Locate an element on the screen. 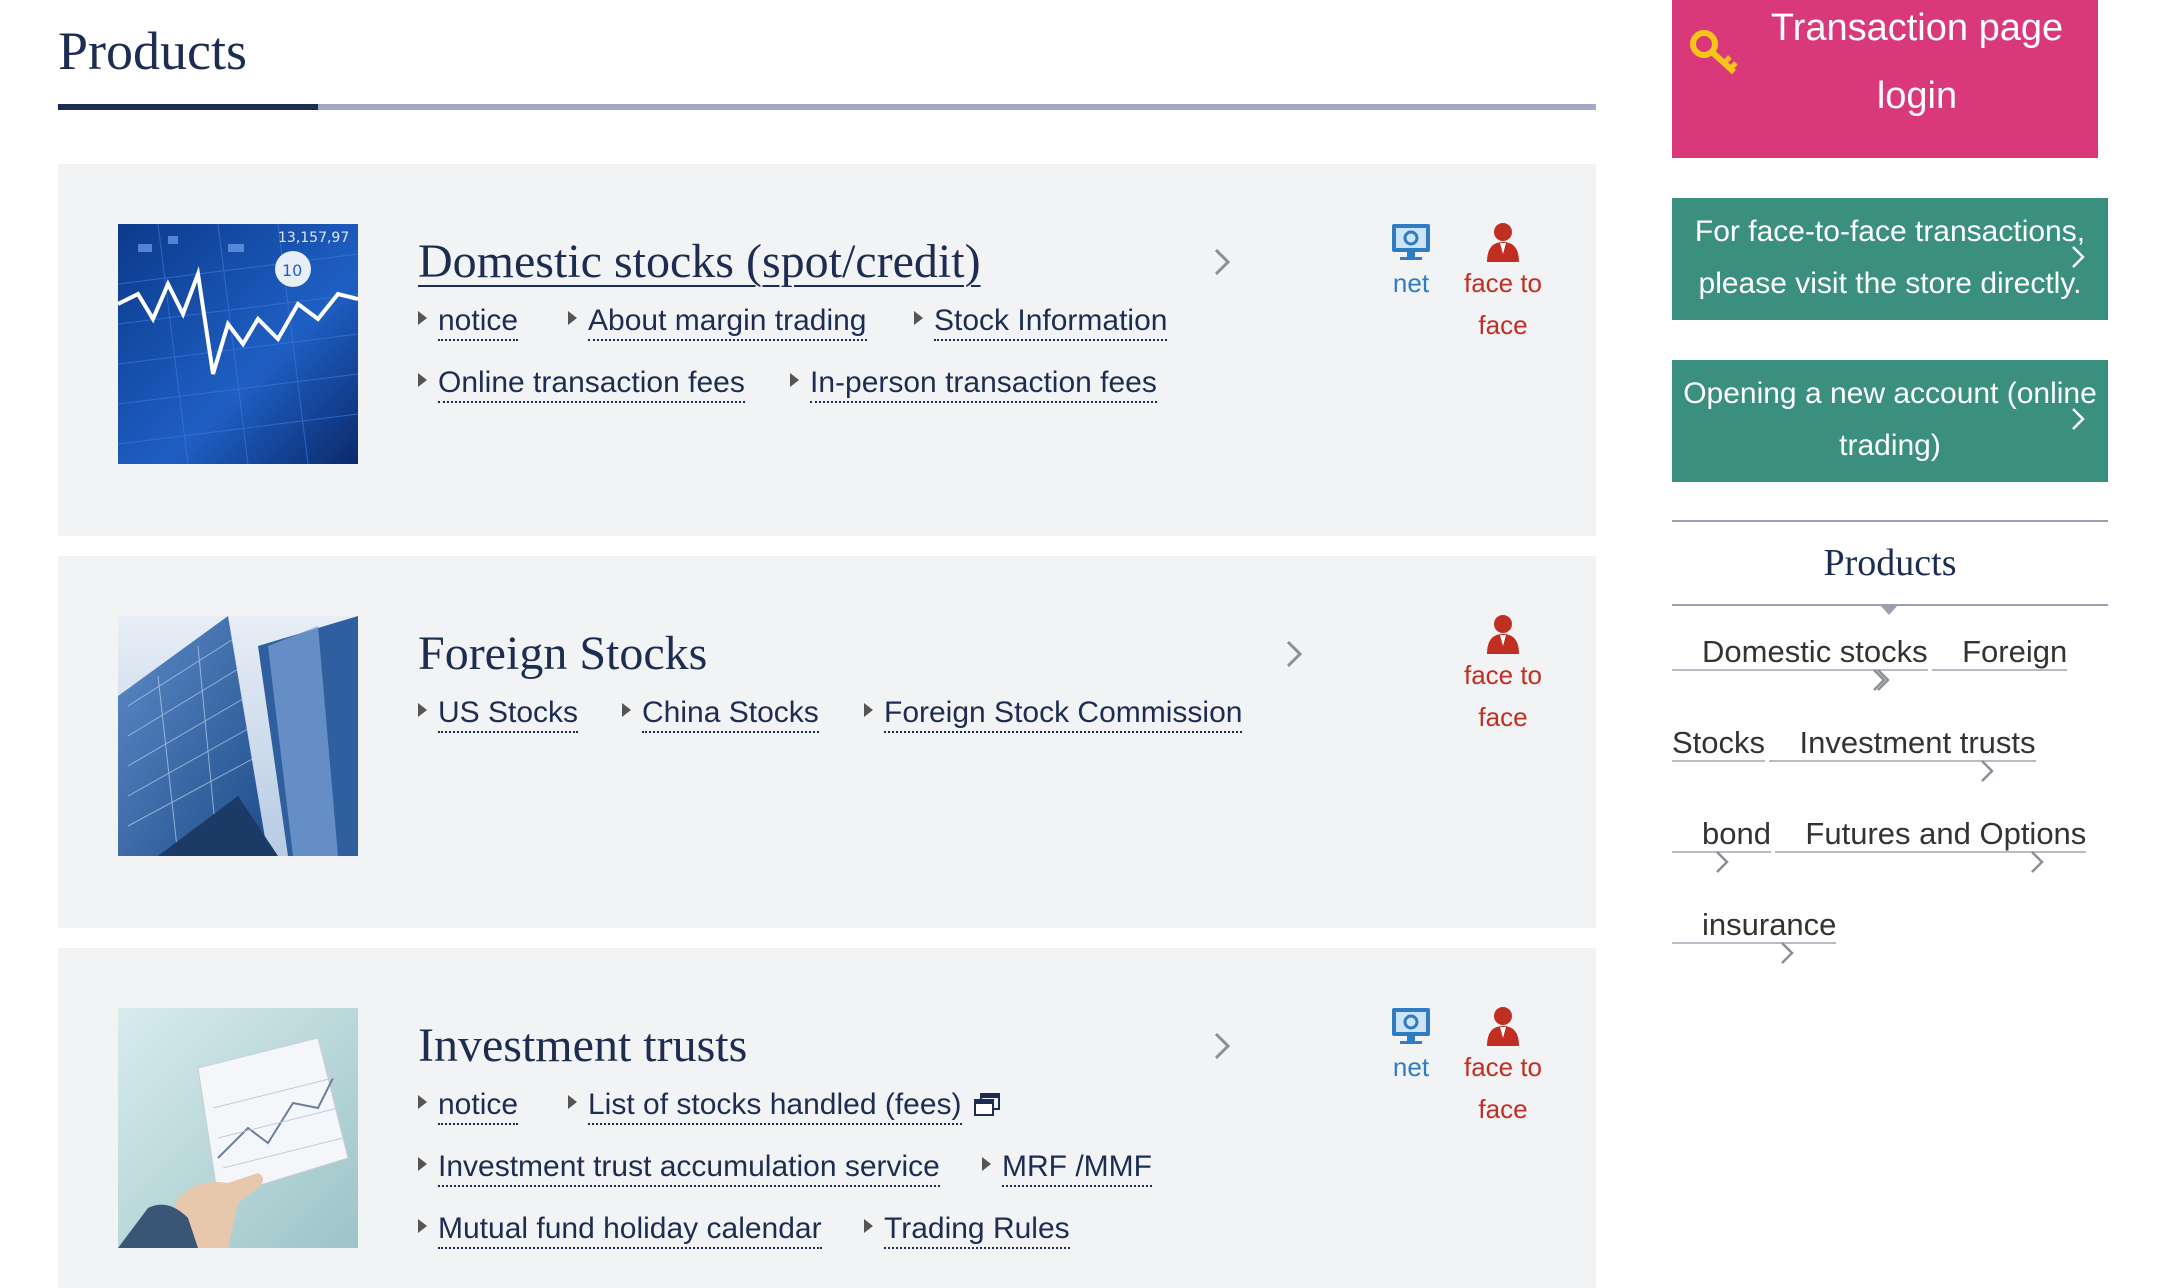 This screenshot has height=1288, width=2176. title-underline-accent is located at coordinates (188, 107).